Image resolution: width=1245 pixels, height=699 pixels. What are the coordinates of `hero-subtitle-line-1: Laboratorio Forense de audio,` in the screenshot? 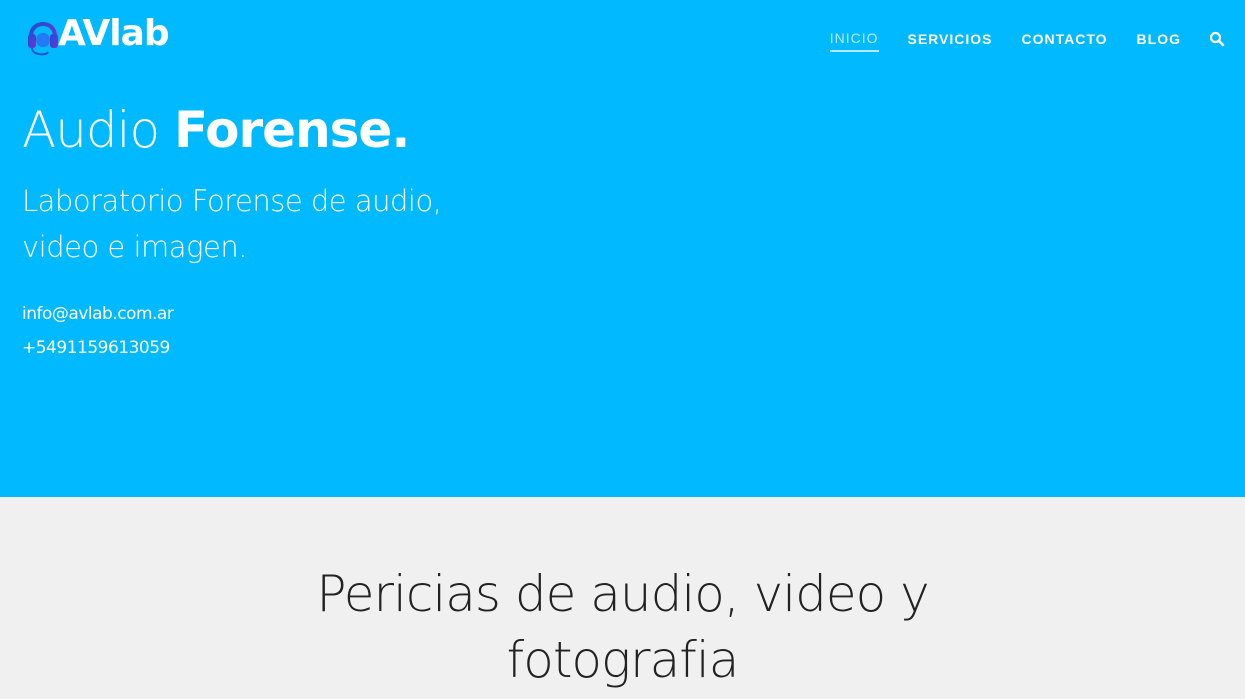 It's located at (232, 201).